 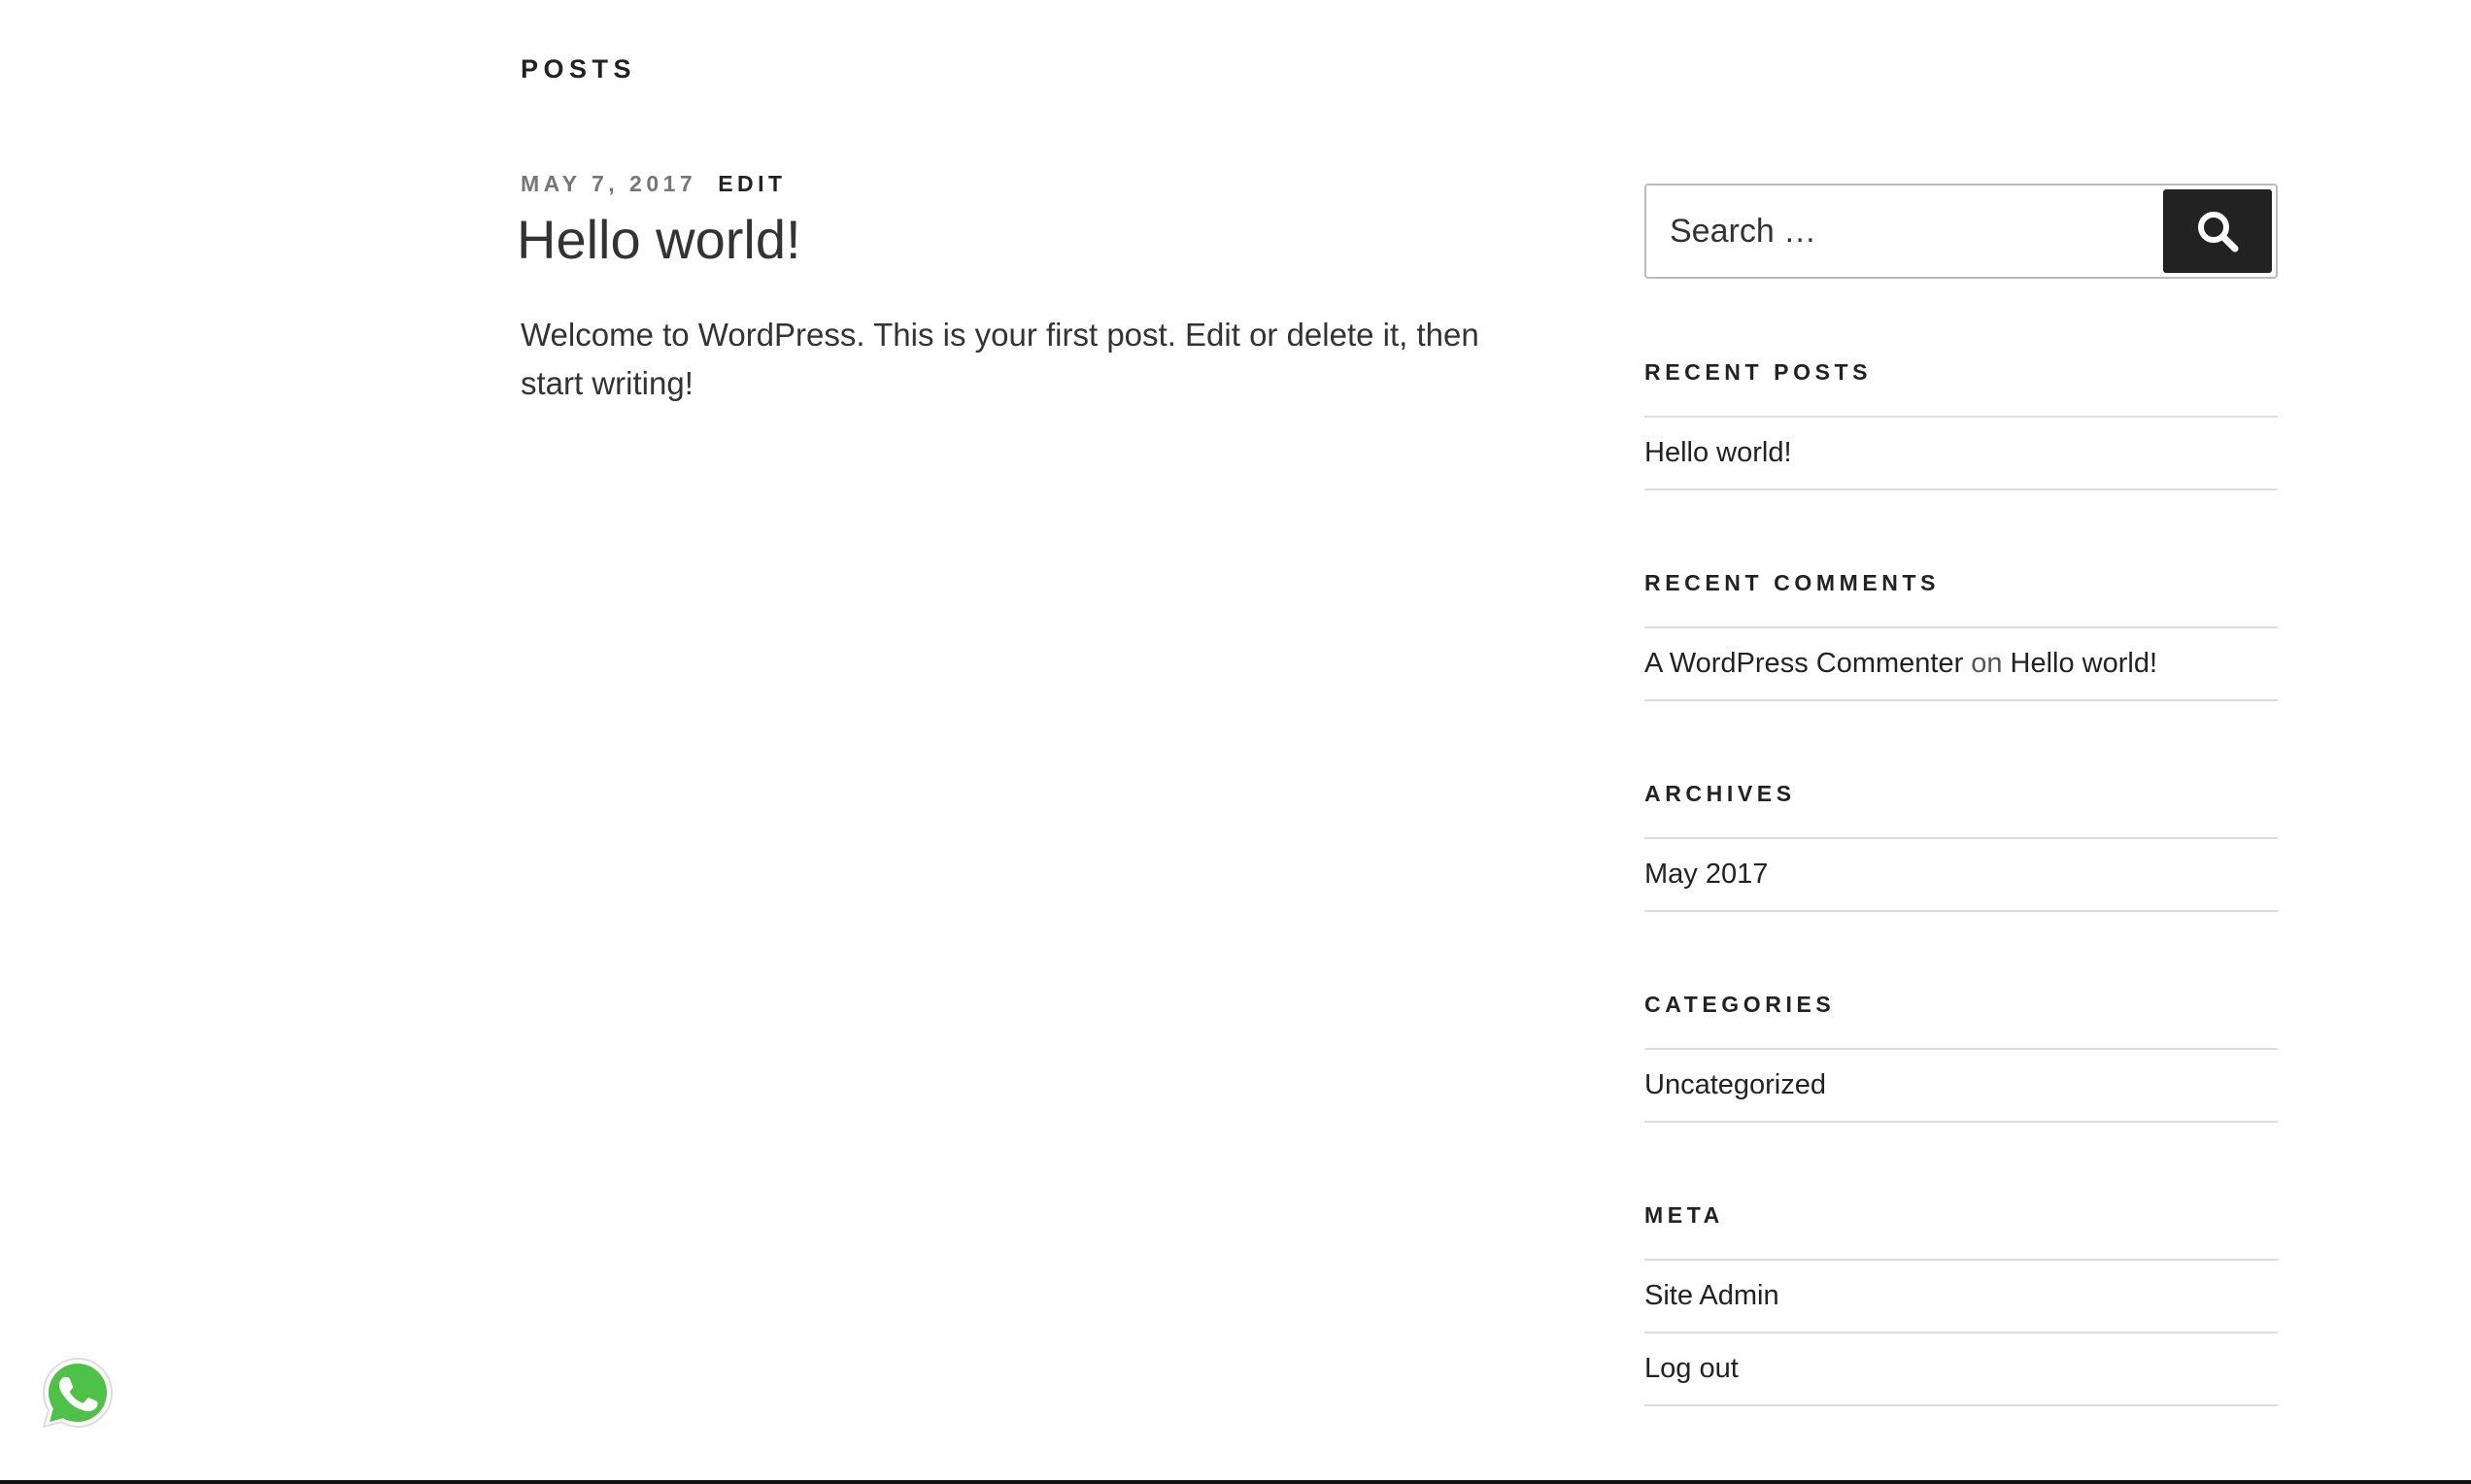 I want to click on widget-meta: META Site Admin Log out, so click(x=1961, y=1304).